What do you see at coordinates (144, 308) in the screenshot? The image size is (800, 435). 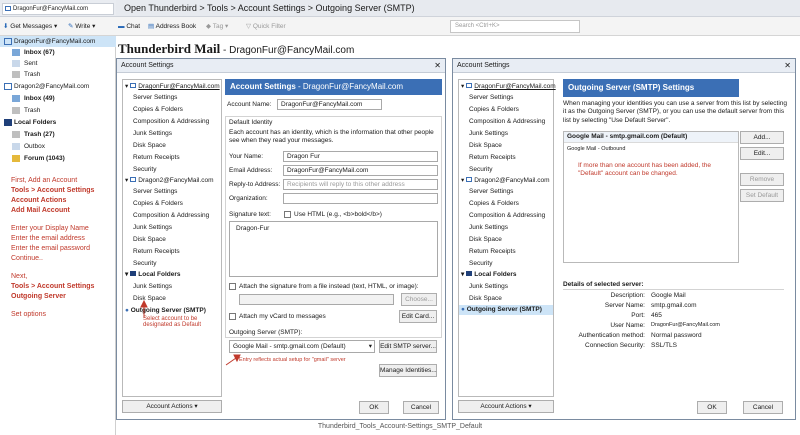 I see `arrow-select-account` at bounding box center [144, 308].